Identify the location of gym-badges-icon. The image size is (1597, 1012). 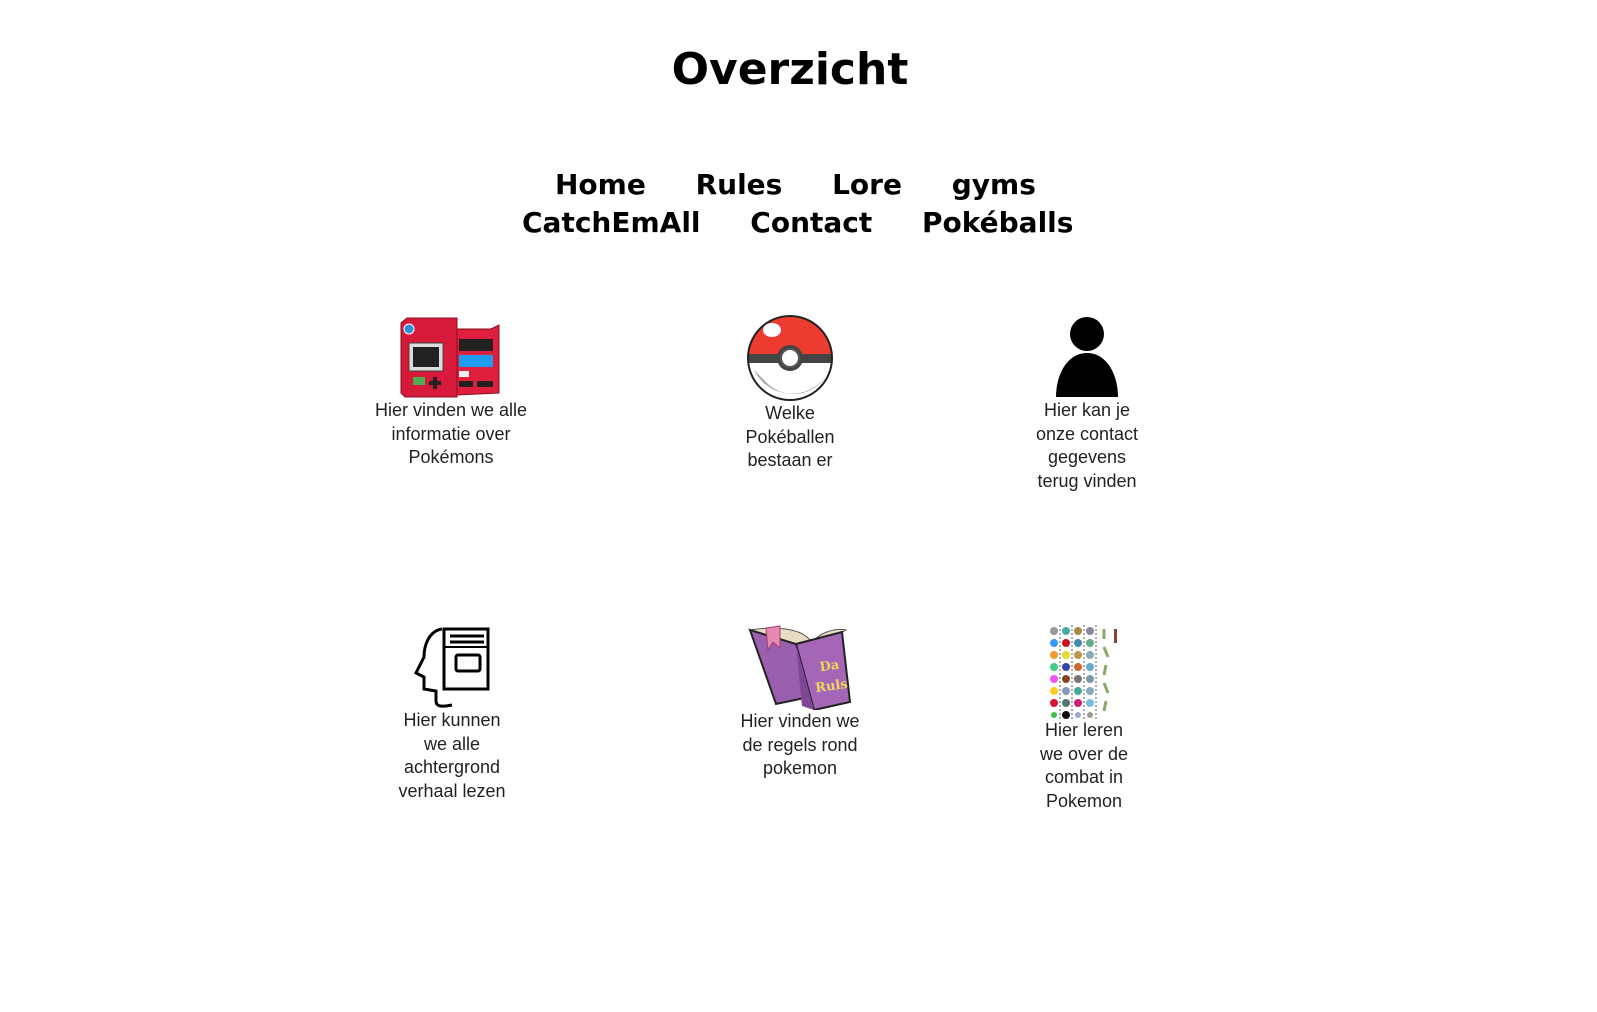
(1083, 672).